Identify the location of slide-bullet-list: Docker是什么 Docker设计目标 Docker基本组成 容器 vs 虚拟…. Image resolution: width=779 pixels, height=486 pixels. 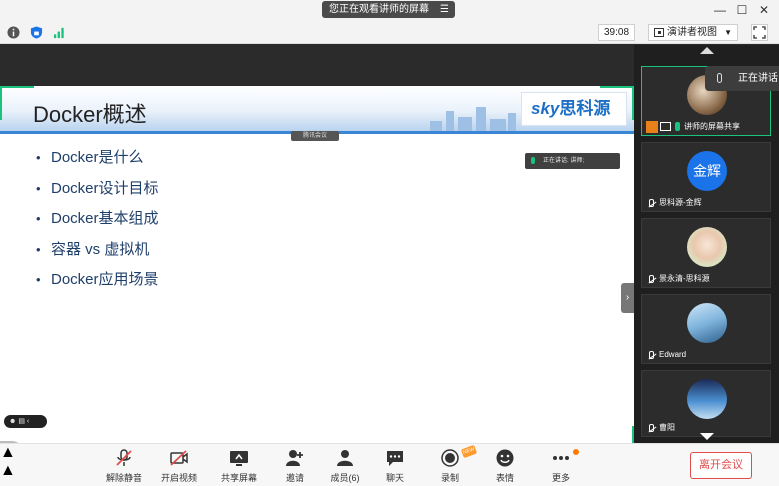
(97, 222).